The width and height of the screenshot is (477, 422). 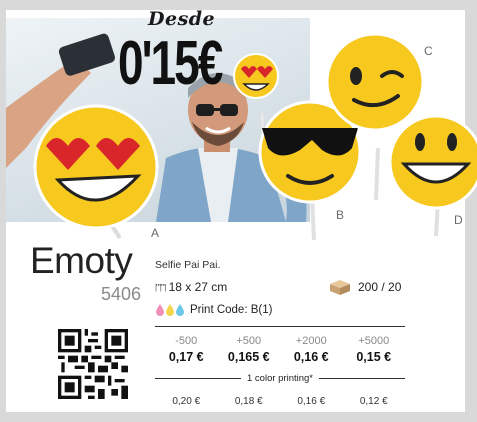 What do you see at coordinates (458, 220) in the screenshot?
I see `variant-label-D: D` at bounding box center [458, 220].